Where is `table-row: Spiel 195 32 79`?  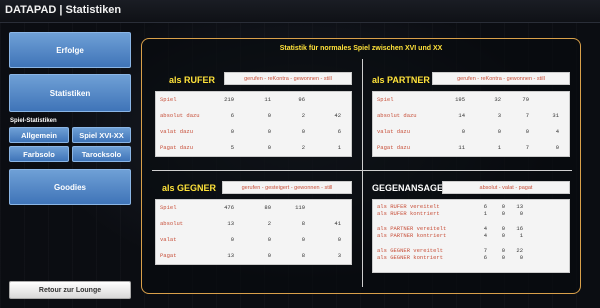 table-row: Spiel 195 32 79 is located at coordinates (471, 101).